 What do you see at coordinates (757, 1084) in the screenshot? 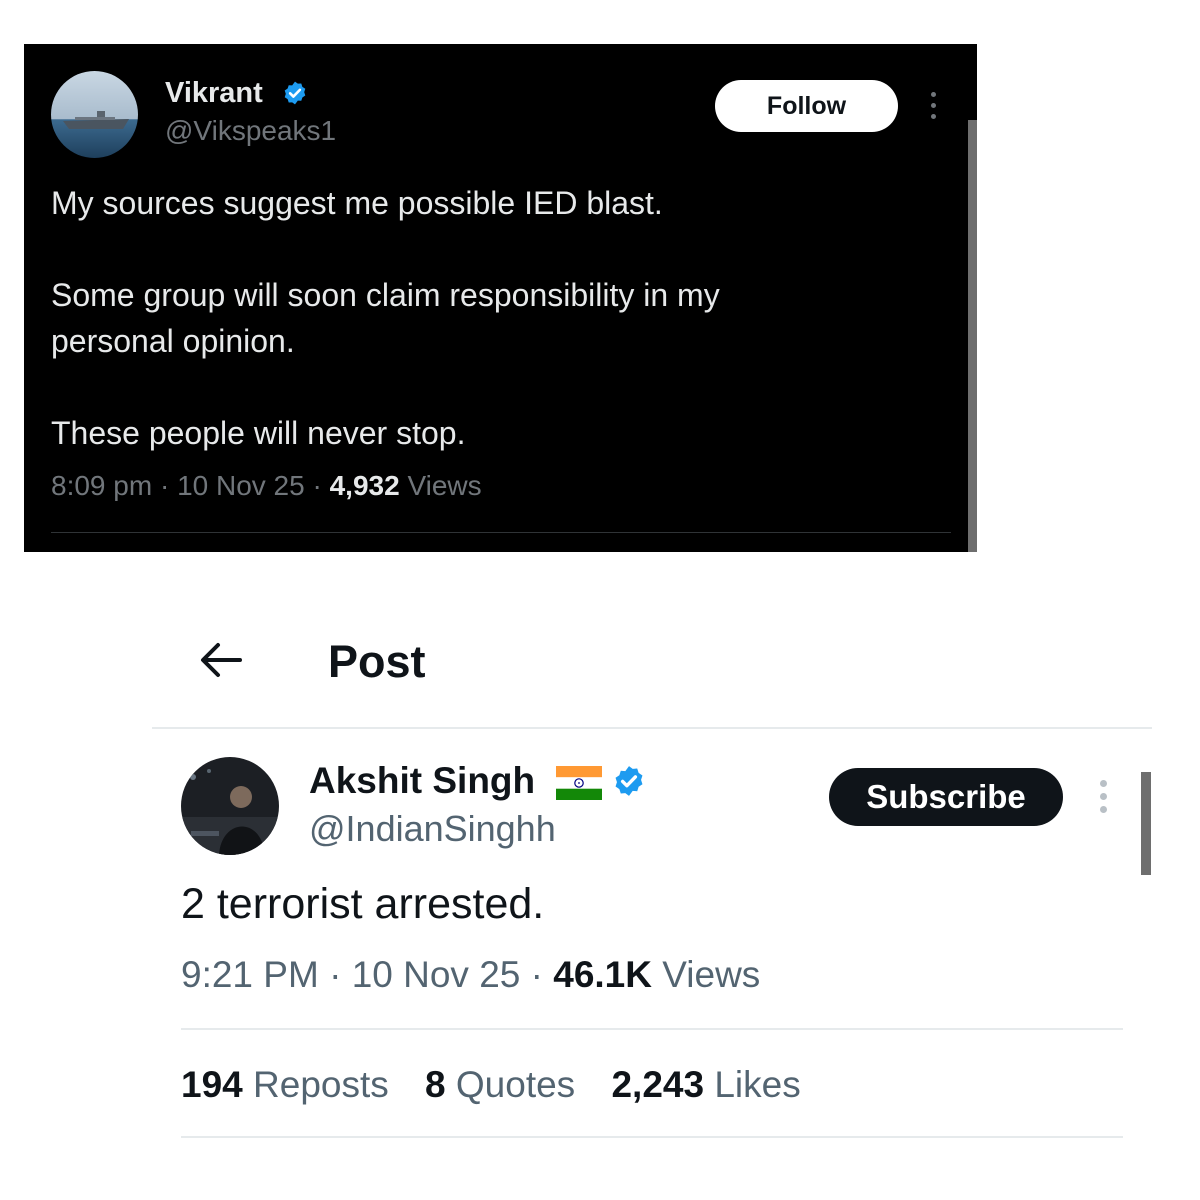
I see `likes-label: Likes` at bounding box center [757, 1084].